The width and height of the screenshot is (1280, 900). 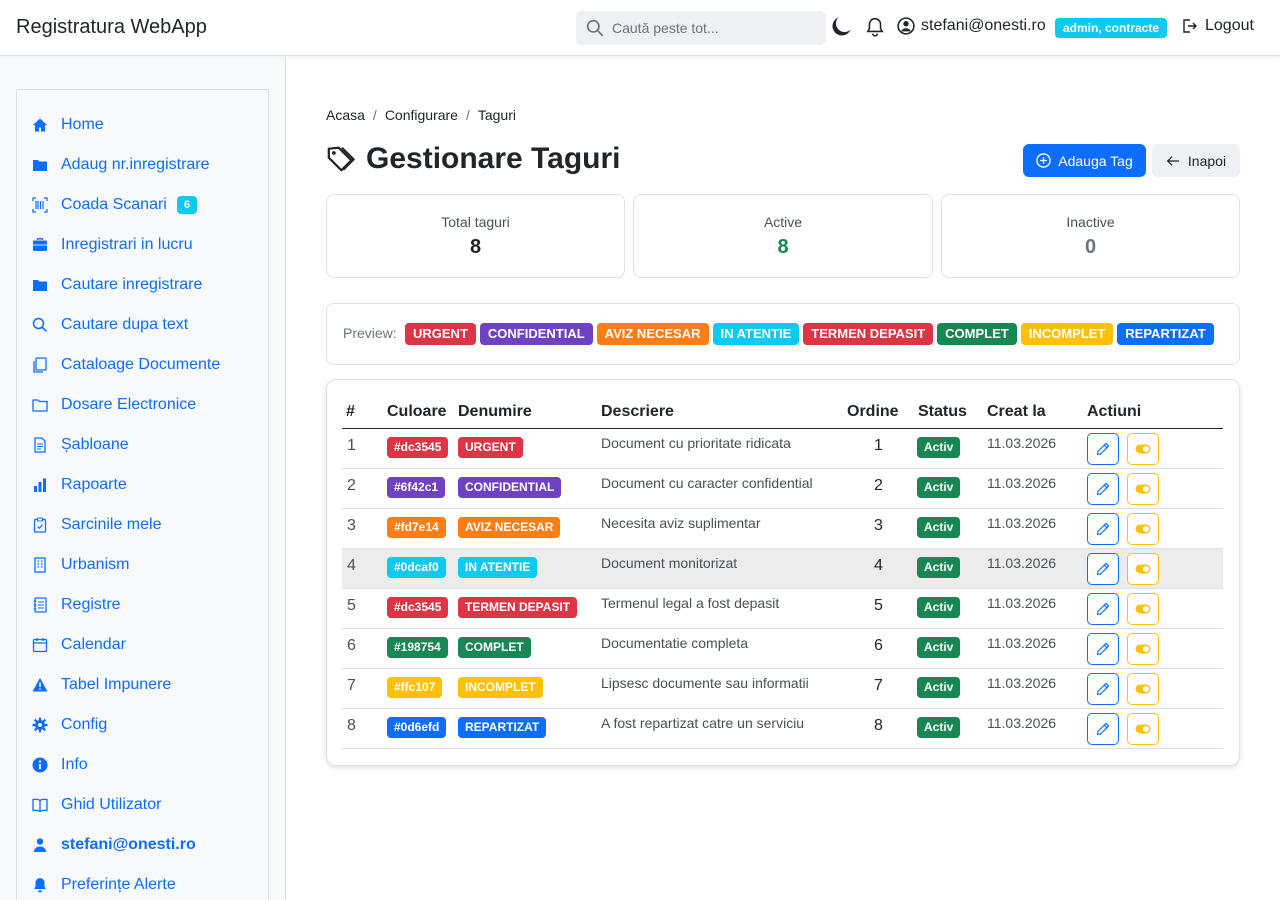 I want to click on moon-icon, so click(x=841, y=26).